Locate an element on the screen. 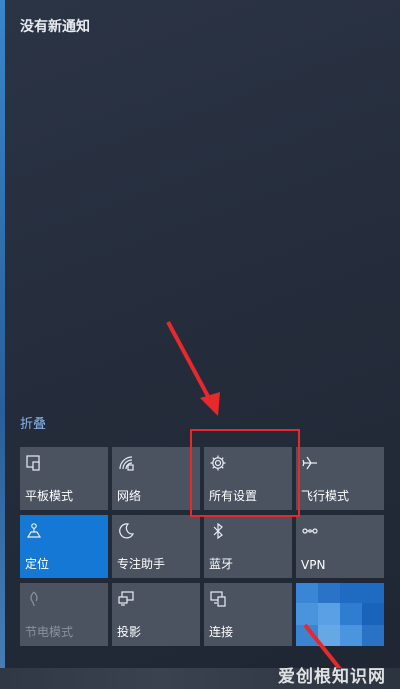  annotation-arrow-down is located at coordinates (193, 368).